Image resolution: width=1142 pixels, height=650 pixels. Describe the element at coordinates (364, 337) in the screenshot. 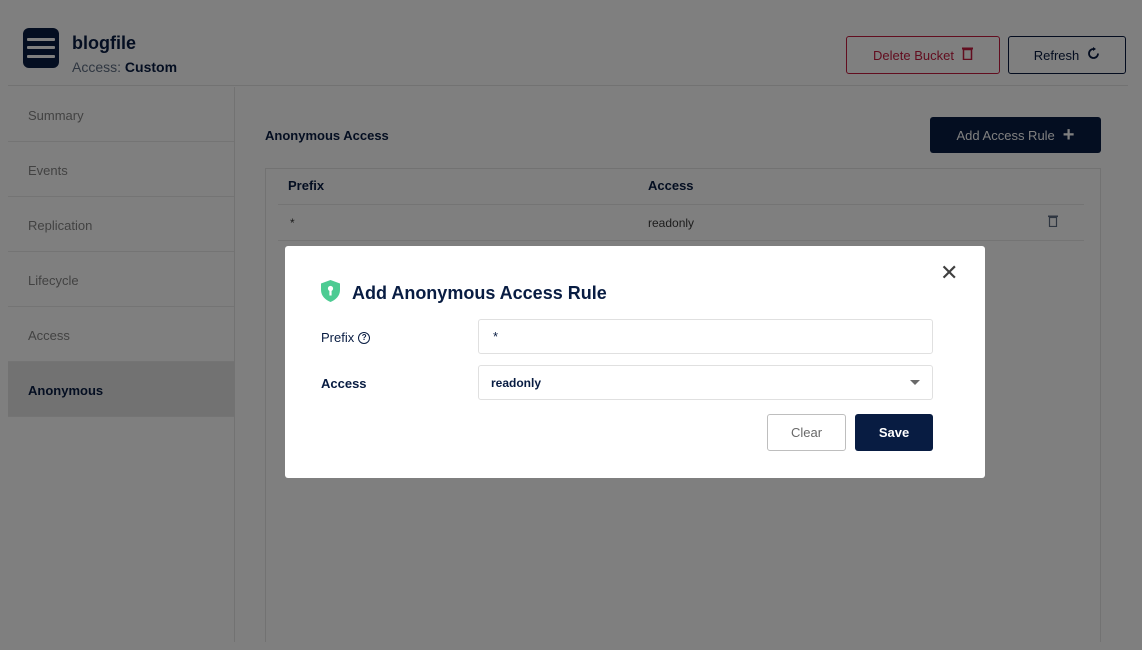

I see `help-icon: ?` at that location.